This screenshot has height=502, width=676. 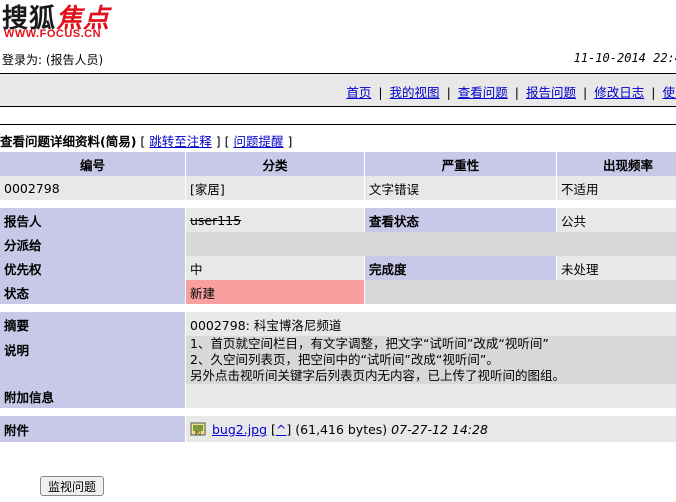 What do you see at coordinates (338, 137) in the screenshot?
I see `page-title-row: 查看问题详细资料(简易) [ 跳转至注释 ] [ 问题提醒 ]` at bounding box center [338, 137].